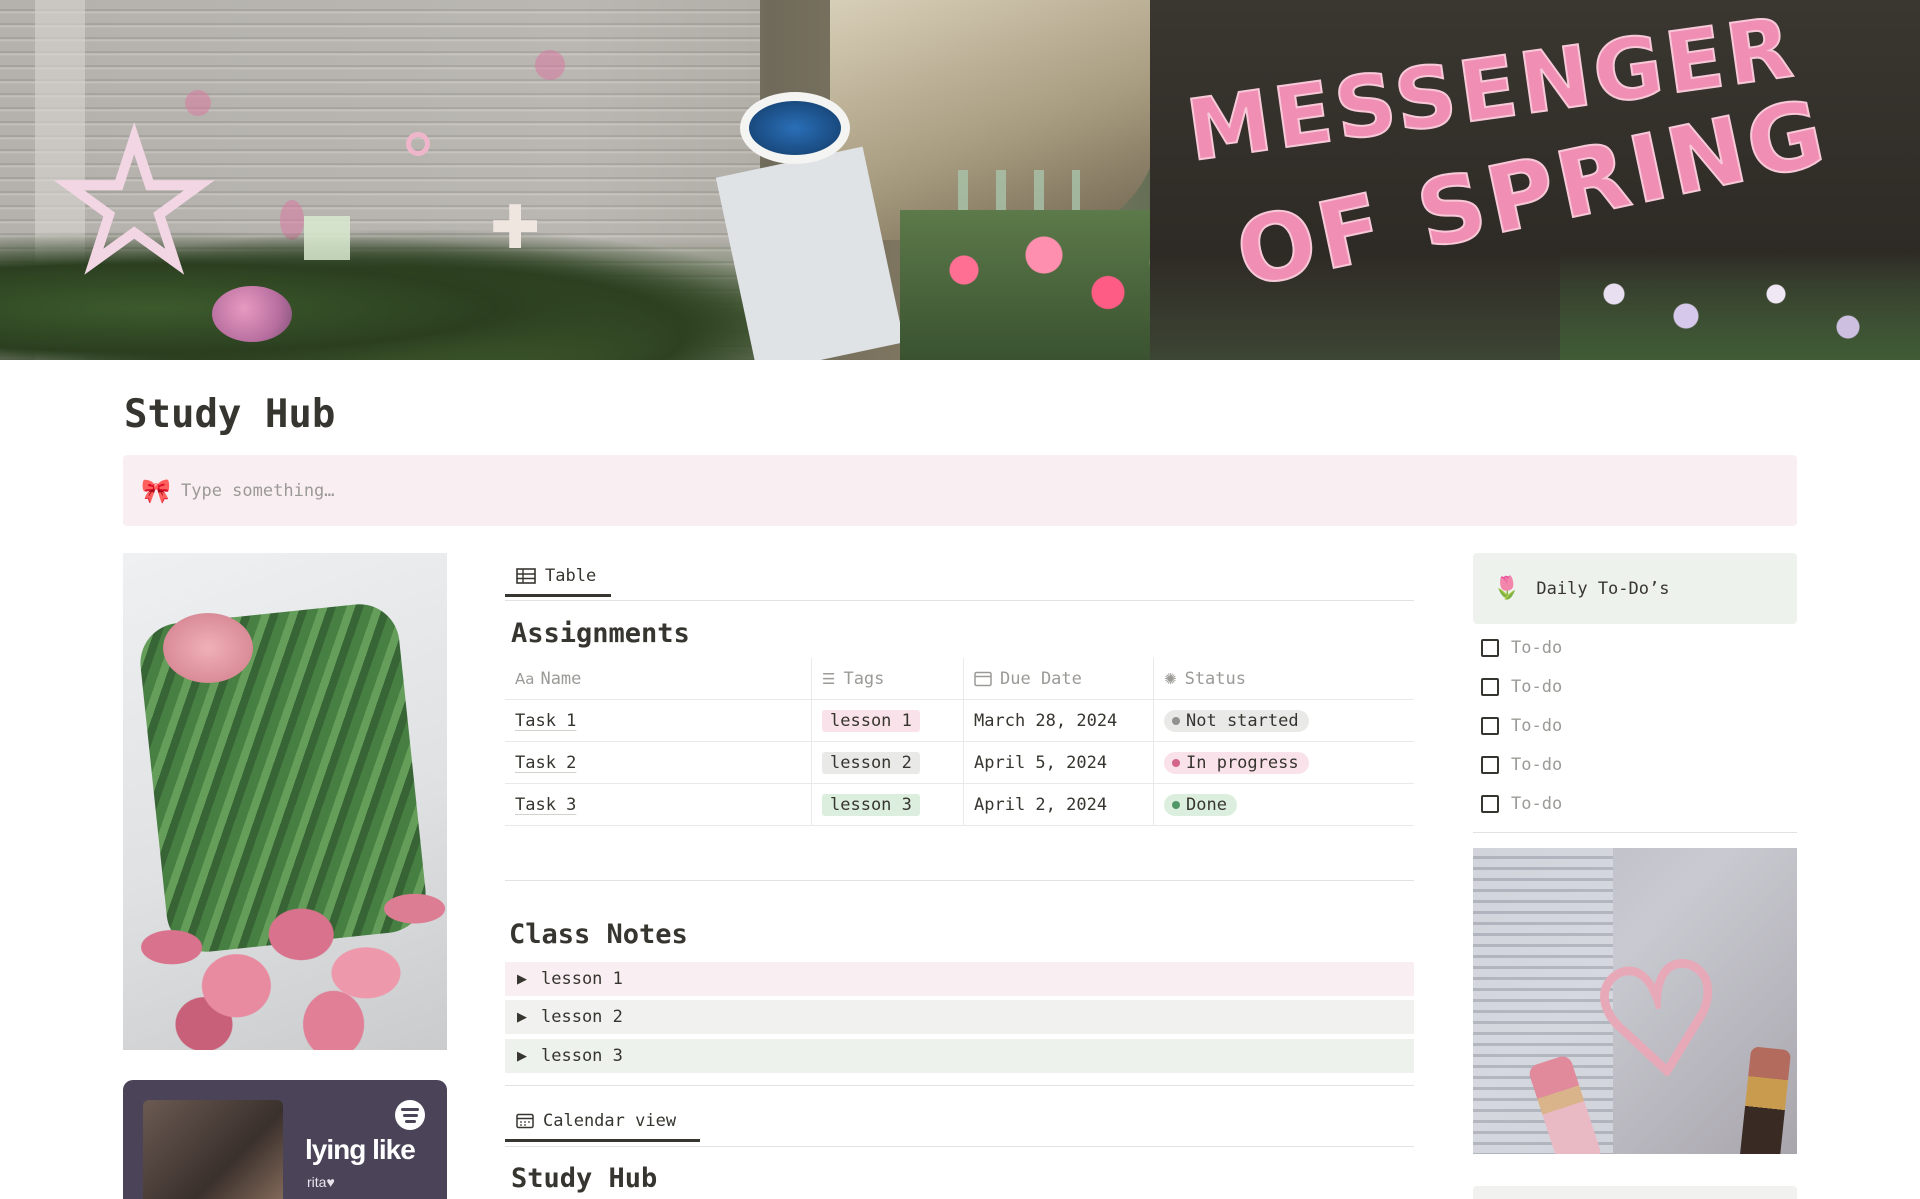 This screenshot has height=1199, width=1920. Describe the element at coordinates (1740, 305) in the screenshot. I see `cover-tree-flowers` at that location.